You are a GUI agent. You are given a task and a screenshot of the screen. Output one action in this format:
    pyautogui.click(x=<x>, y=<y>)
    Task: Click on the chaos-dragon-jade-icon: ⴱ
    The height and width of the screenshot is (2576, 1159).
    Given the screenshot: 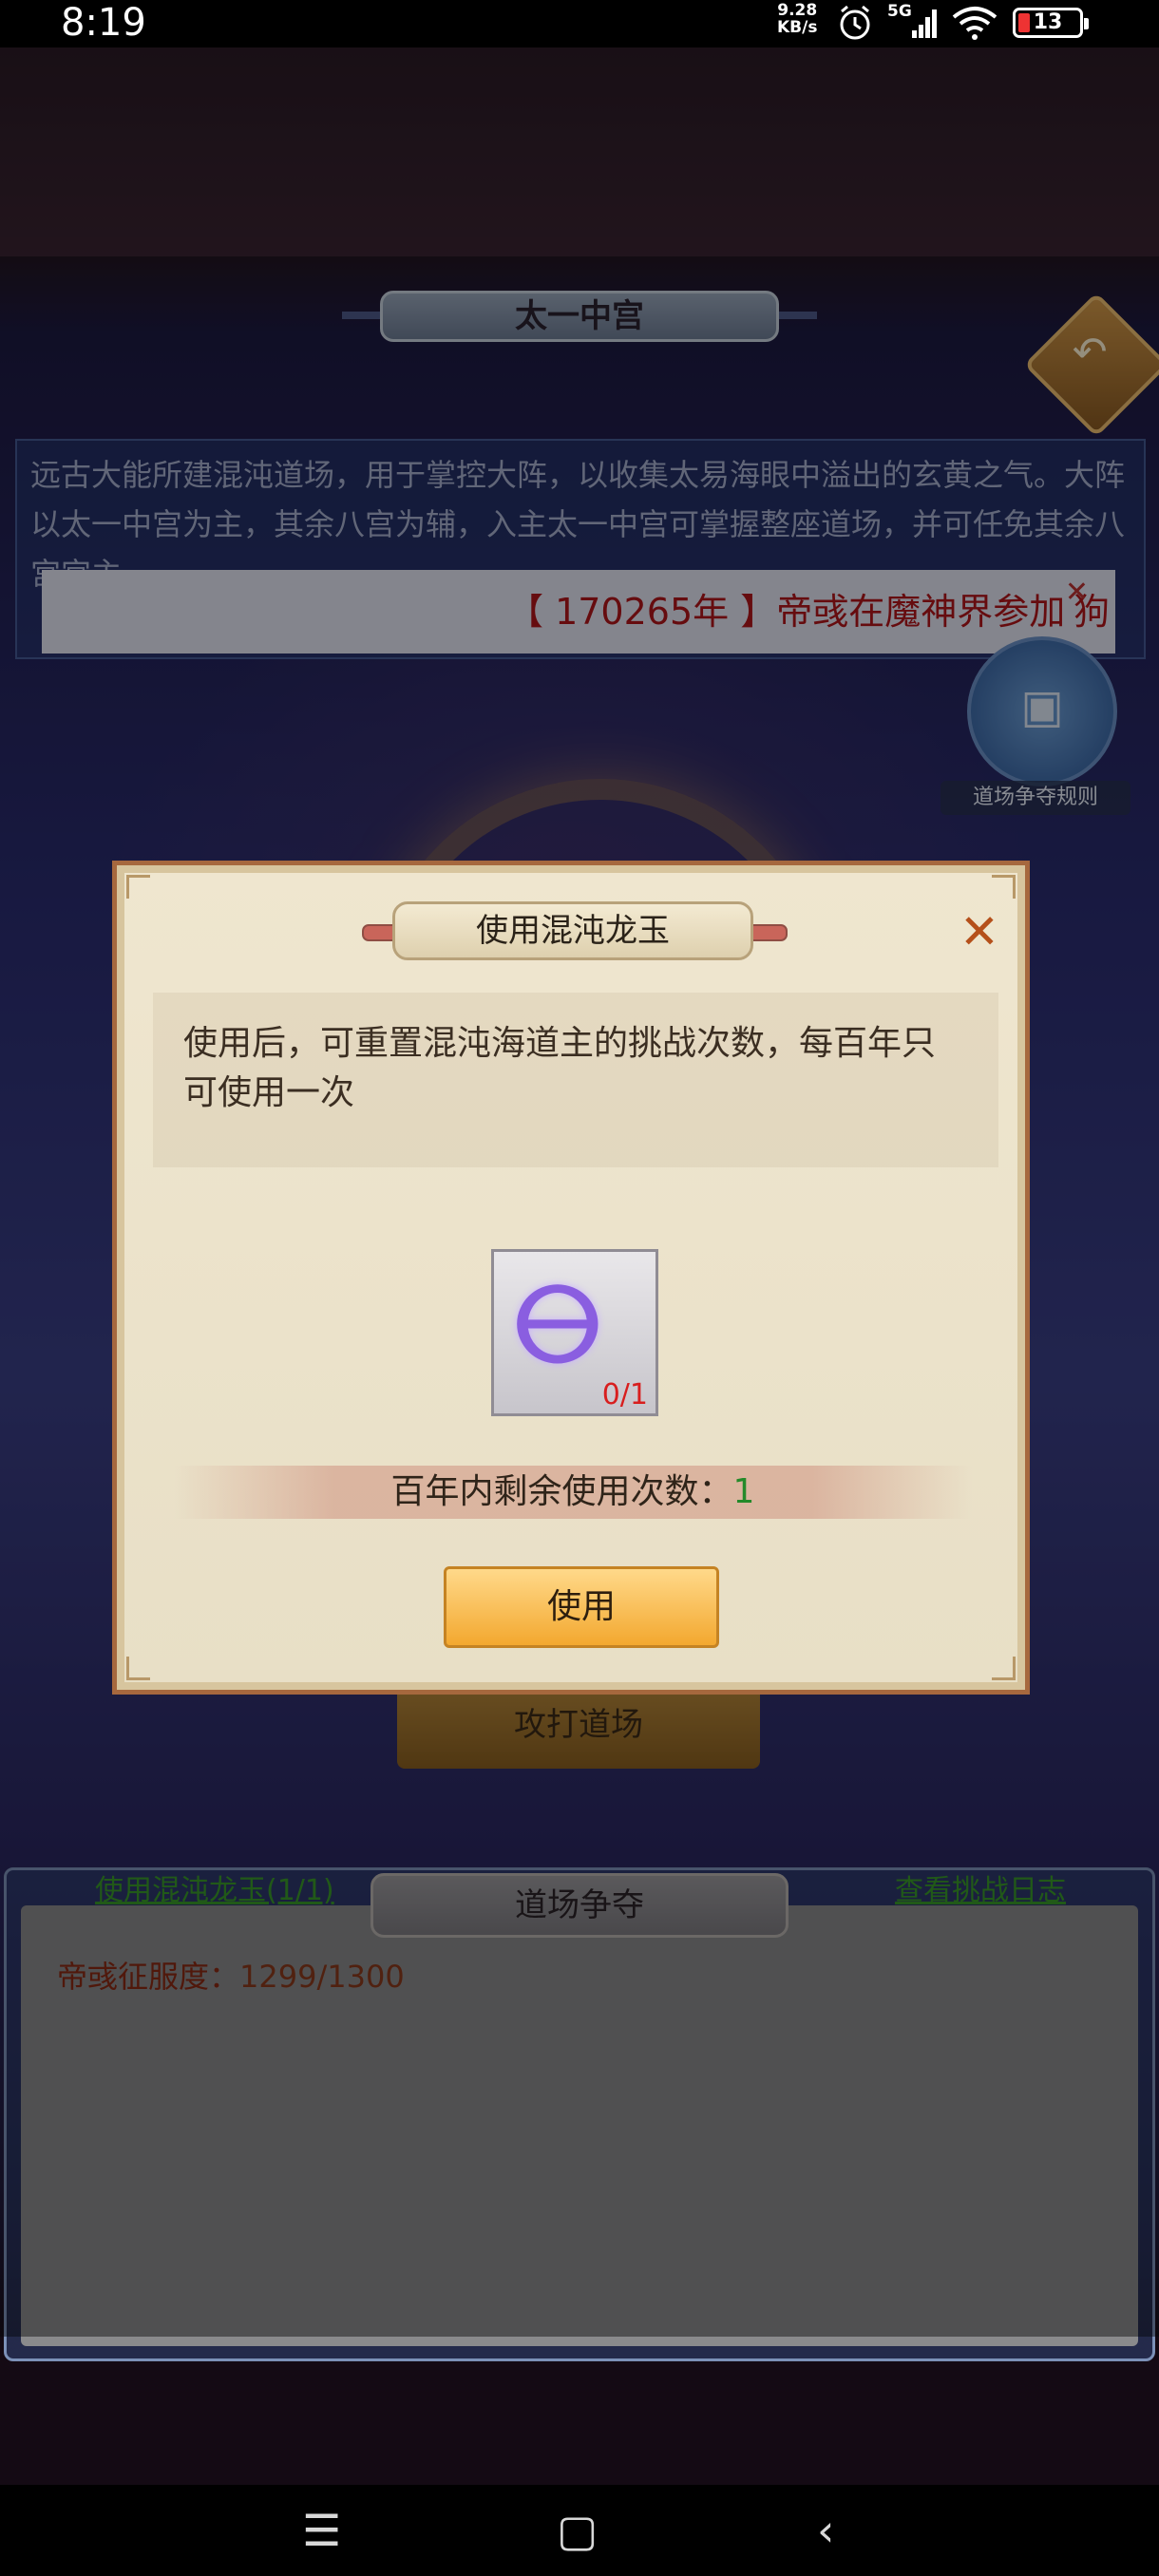 What is the action you would take?
    pyautogui.click(x=557, y=1326)
    